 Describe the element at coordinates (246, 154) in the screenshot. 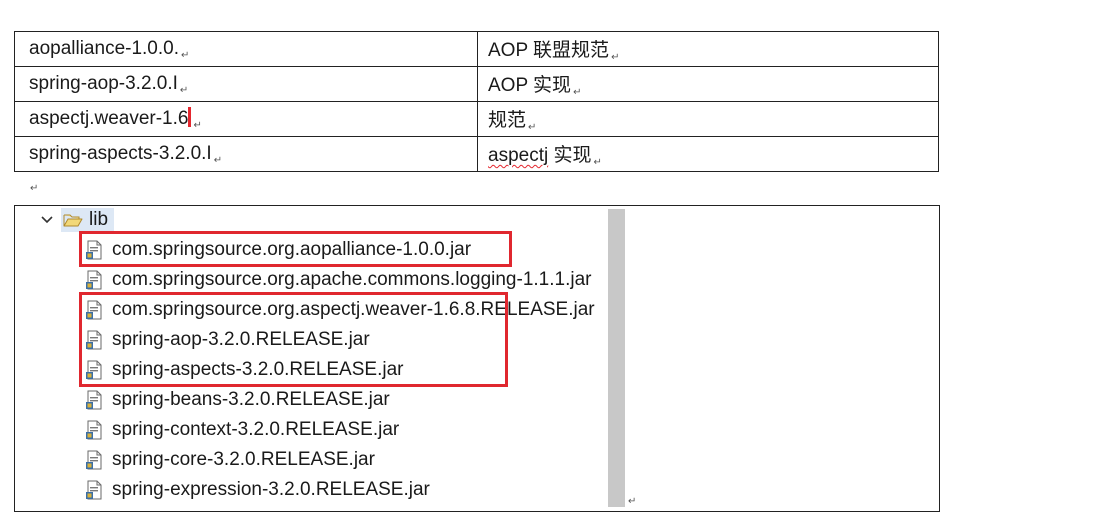

I see `table-cell-name: spring-aspects-3.2.0.I ↵` at that location.